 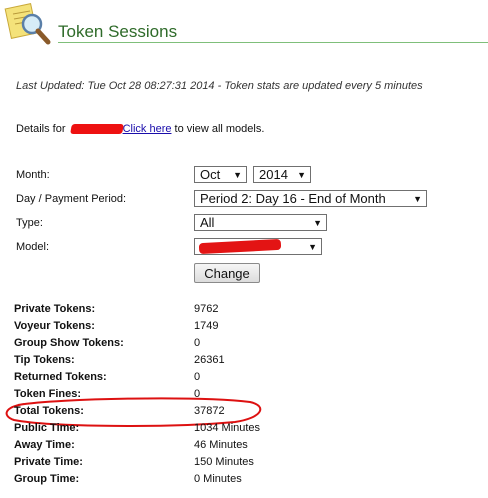 What do you see at coordinates (273, 42) in the screenshot?
I see `header-divider` at bounding box center [273, 42].